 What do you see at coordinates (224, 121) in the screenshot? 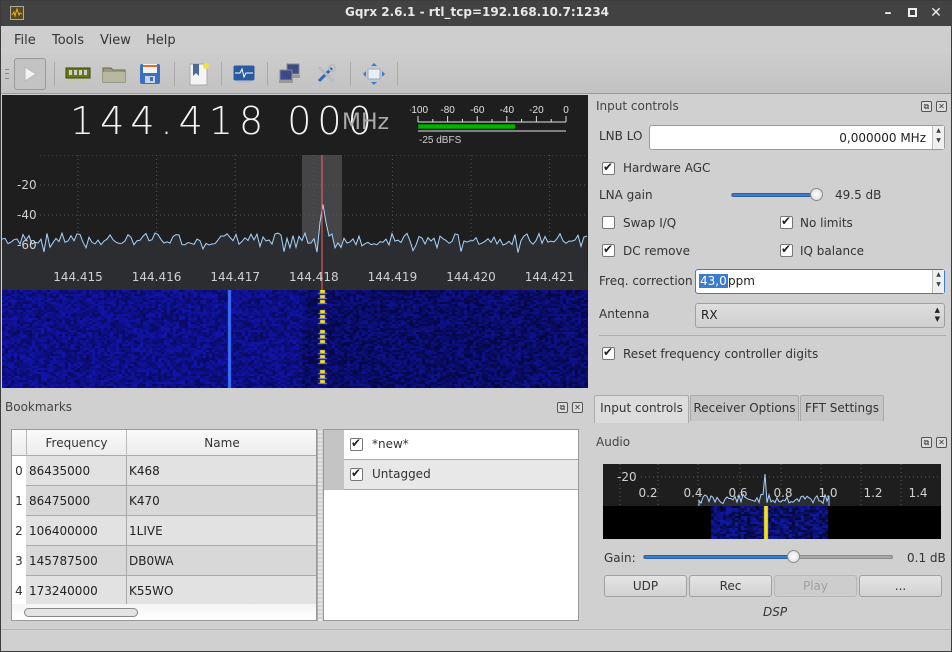
I see `frequency-display: 144.418 000` at bounding box center [224, 121].